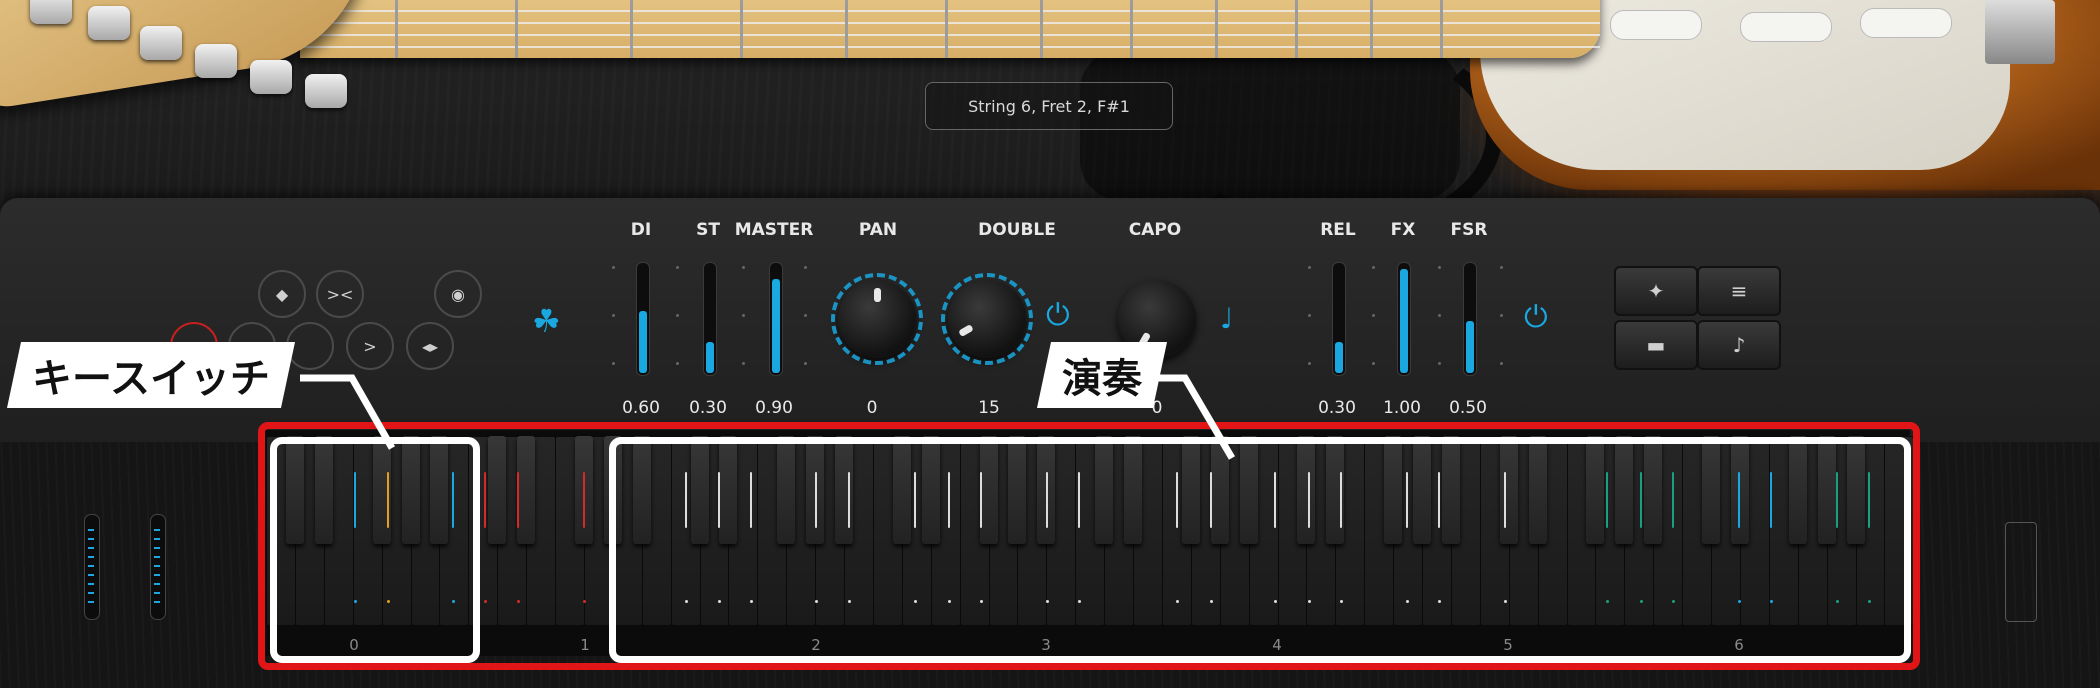 The height and width of the screenshot is (688, 2100). What do you see at coordinates (1193, 417) in the screenshot?
I see `play-callout-line` at bounding box center [1193, 417].